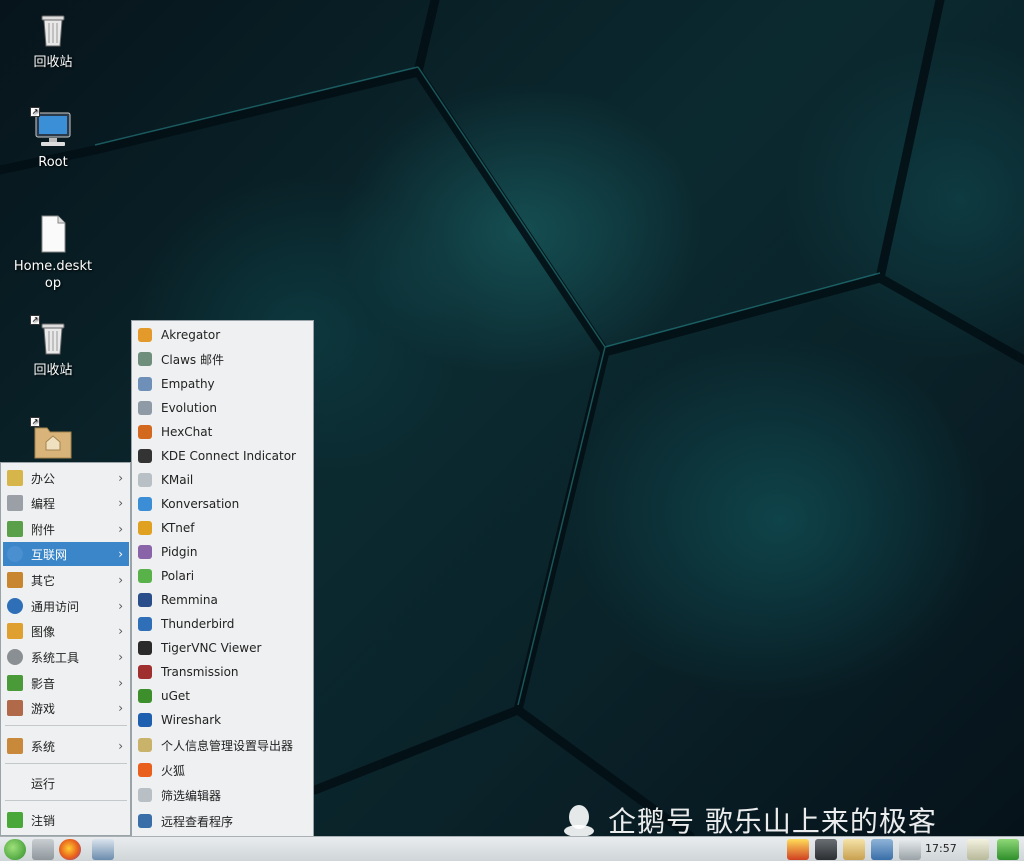  I want to click on clipboard-icon, so click(854, 849).